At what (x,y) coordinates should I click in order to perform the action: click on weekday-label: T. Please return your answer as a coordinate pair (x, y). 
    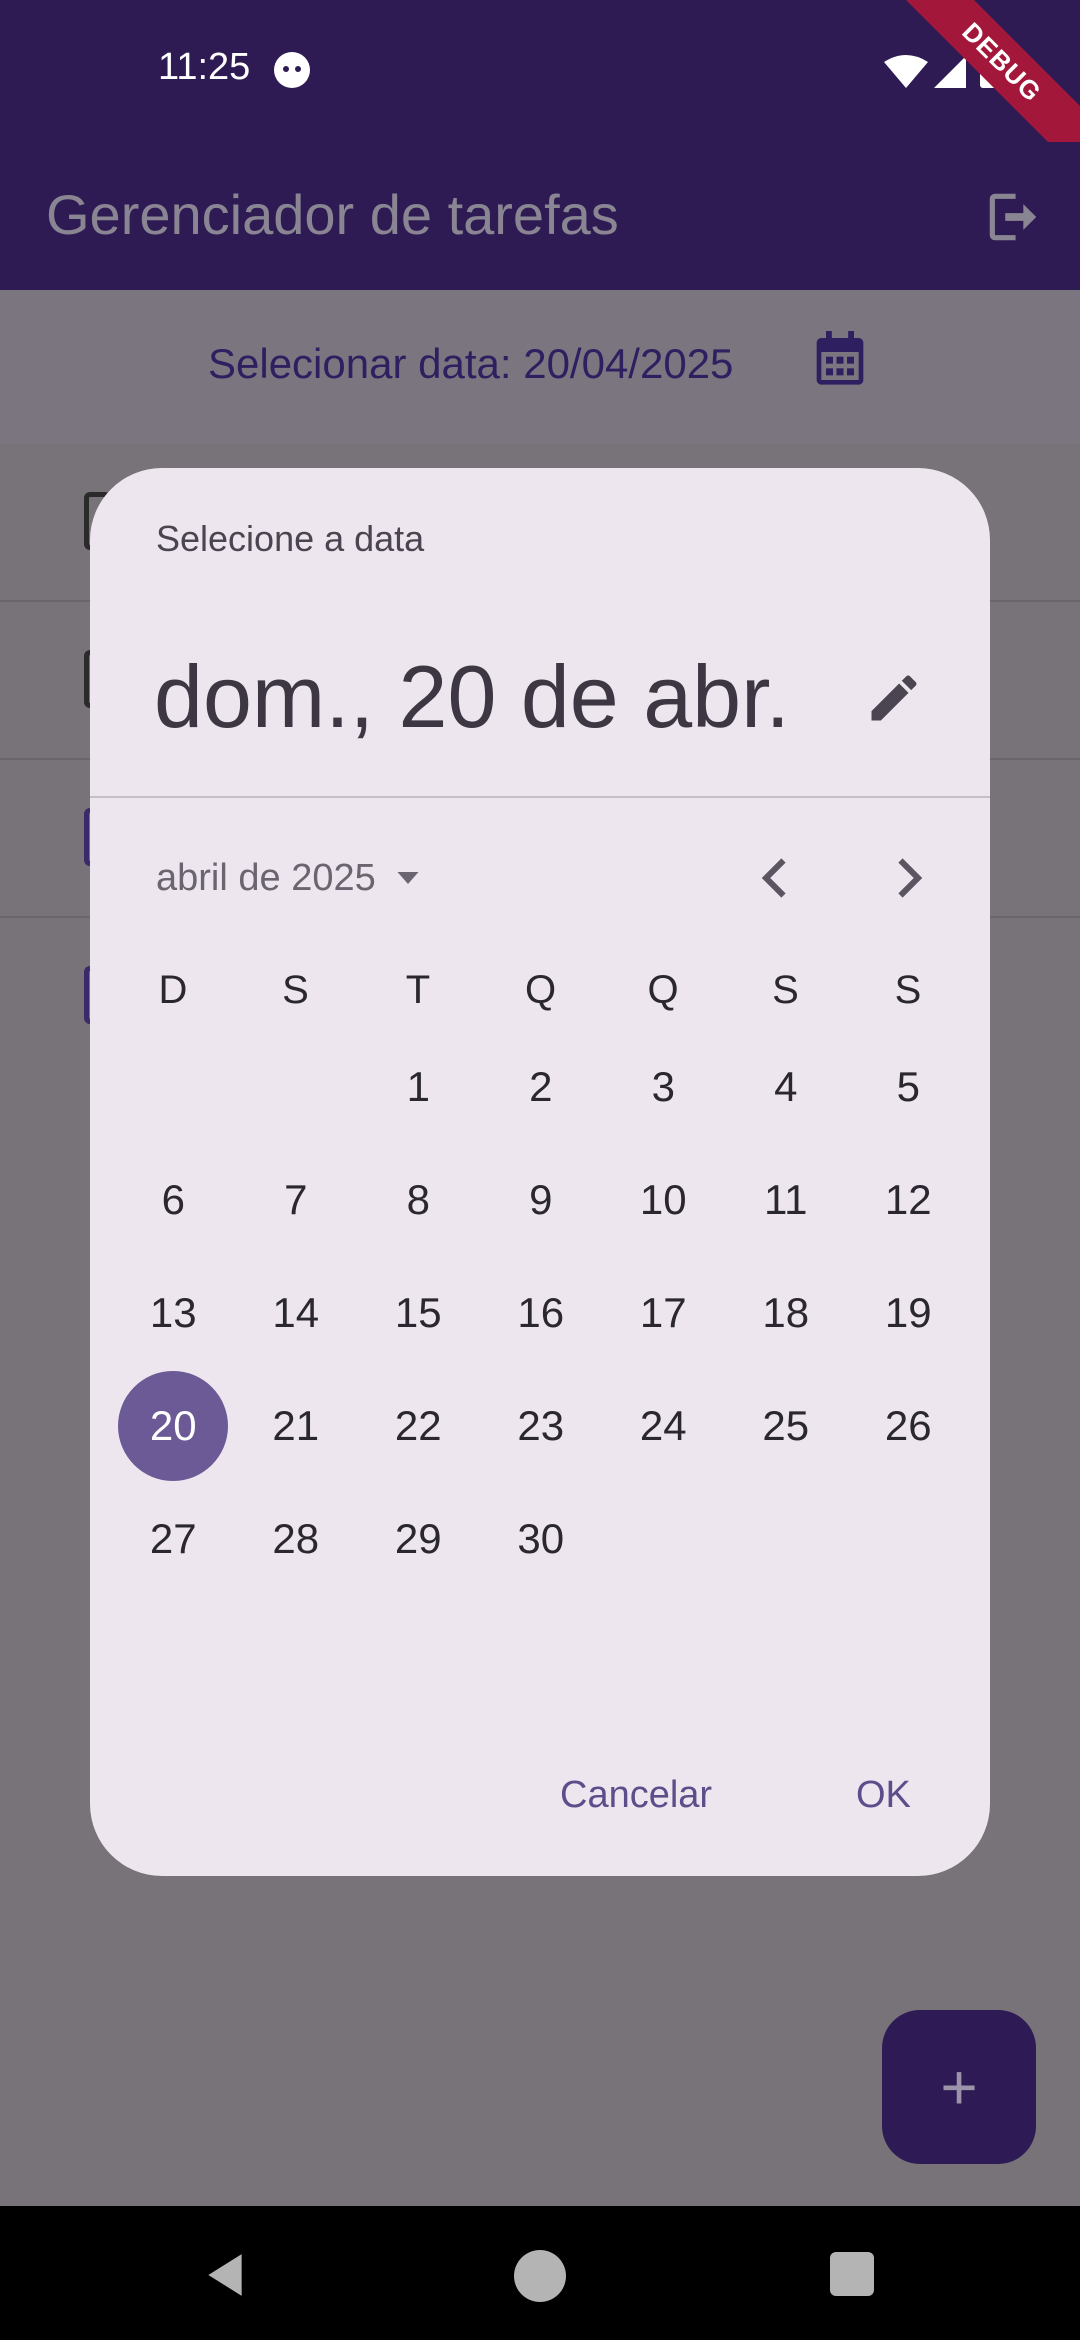
    Looking at the image, I should click on (418, 990).